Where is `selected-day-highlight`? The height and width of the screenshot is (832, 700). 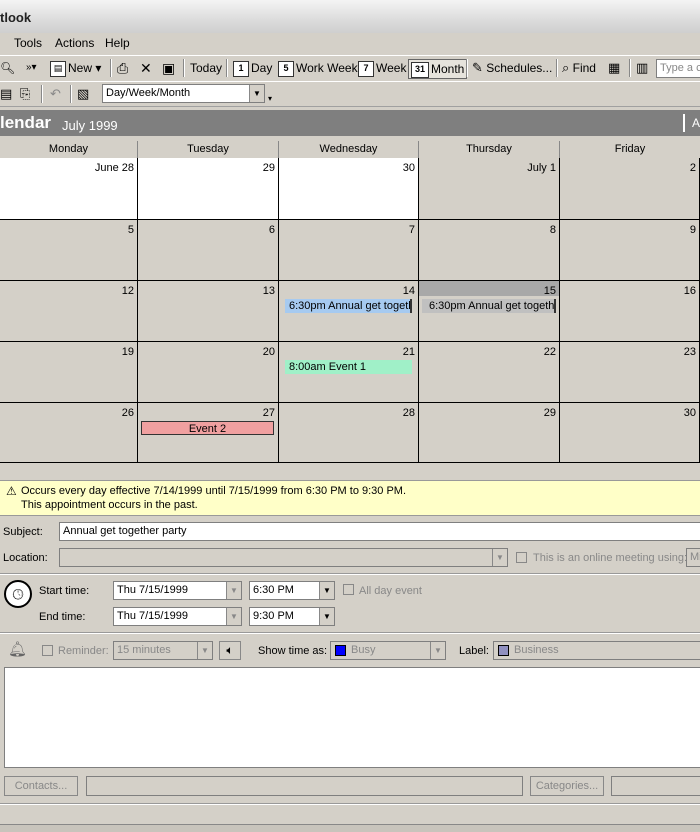 selected-day-highlight is located at coordinates (489, 288).